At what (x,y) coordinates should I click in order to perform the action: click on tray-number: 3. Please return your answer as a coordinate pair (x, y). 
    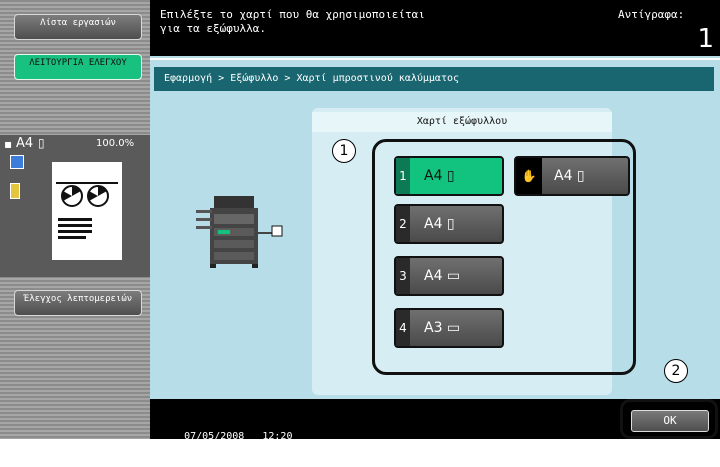
    Looking at the image, I should click on (403, 276).